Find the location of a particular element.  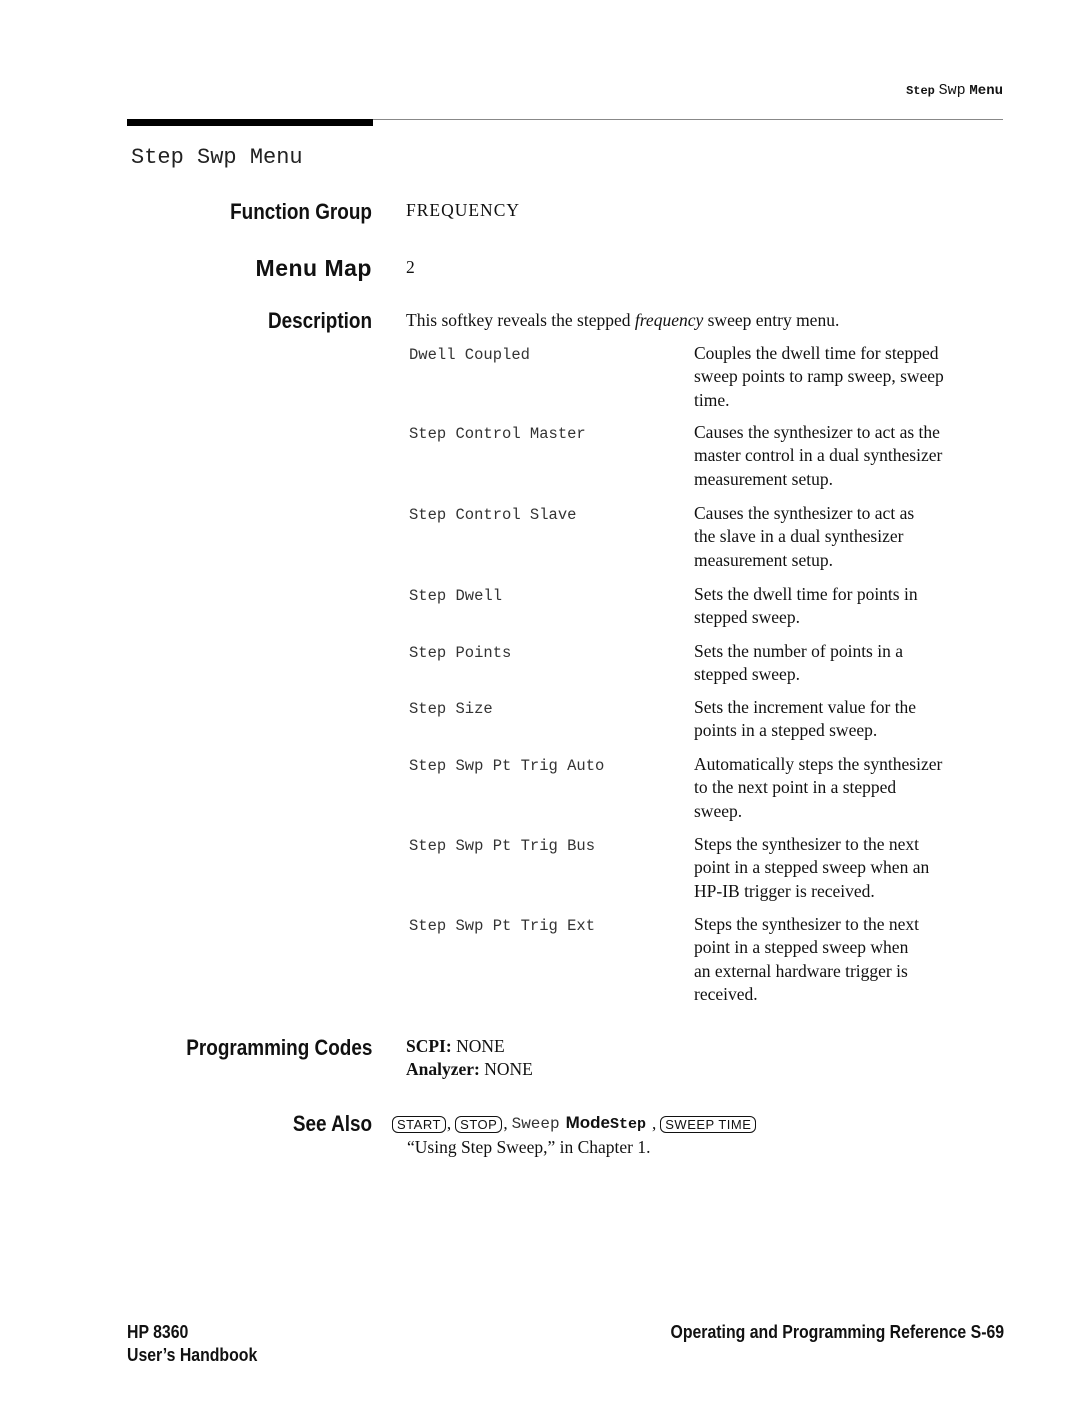

header-rule-thick is located at coordinates (250, 122).